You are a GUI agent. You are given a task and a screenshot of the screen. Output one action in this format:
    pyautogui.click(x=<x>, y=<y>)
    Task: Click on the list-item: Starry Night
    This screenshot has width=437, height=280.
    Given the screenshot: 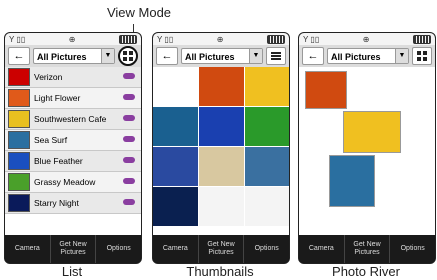 What is the action you would take?
    pyautogui.click(x=73, y=203)
    